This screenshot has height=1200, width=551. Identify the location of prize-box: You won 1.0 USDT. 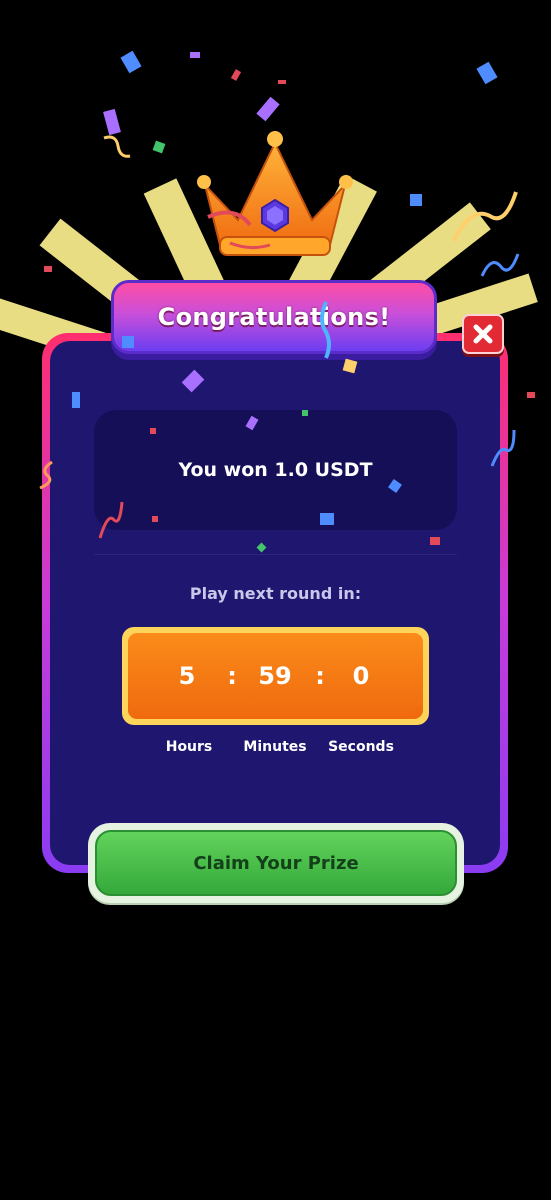
(275, 470).